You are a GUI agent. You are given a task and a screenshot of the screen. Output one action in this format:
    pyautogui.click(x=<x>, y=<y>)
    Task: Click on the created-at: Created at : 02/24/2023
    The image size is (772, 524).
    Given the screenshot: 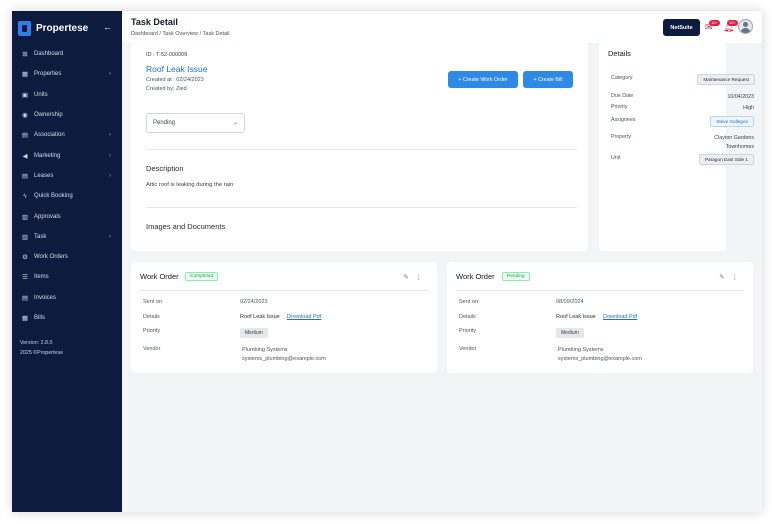 What is the action you would take?
    pyautogui.click(x=175, y=80)
    